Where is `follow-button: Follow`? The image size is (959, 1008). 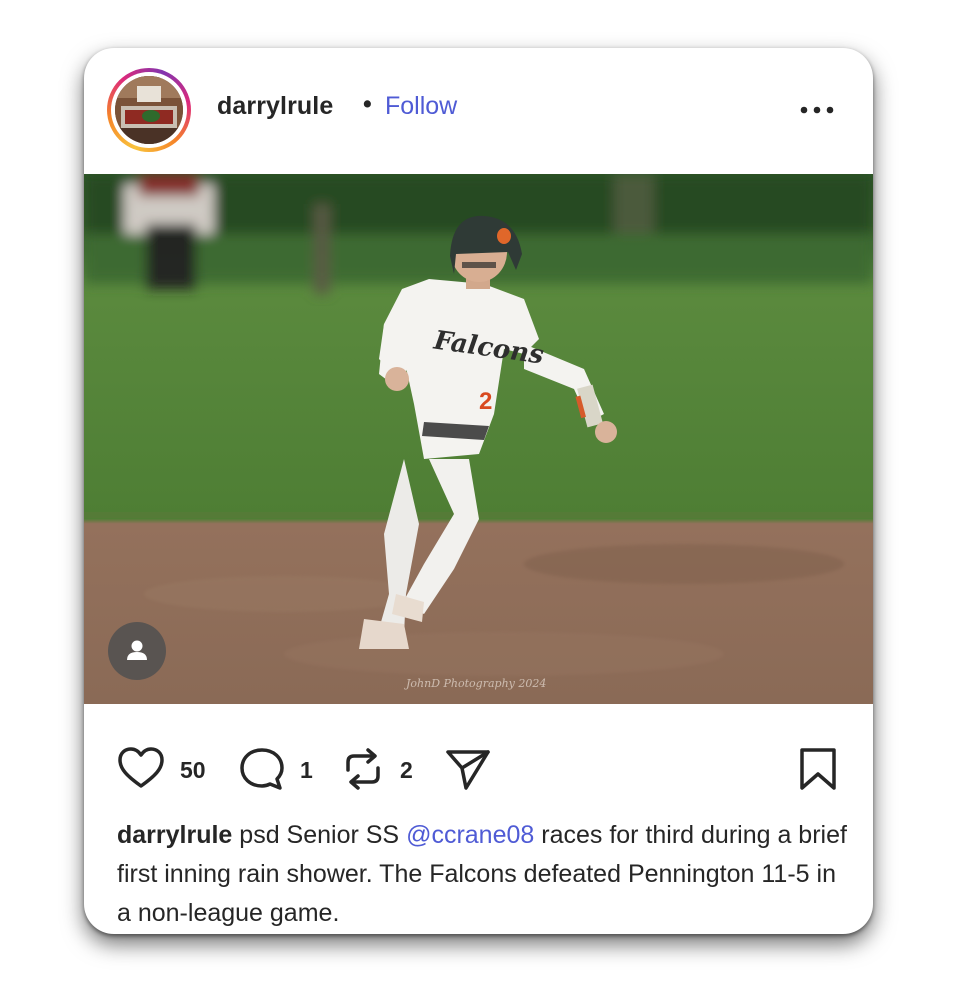 follow-button: Follow is located at coordinates (421, 106).